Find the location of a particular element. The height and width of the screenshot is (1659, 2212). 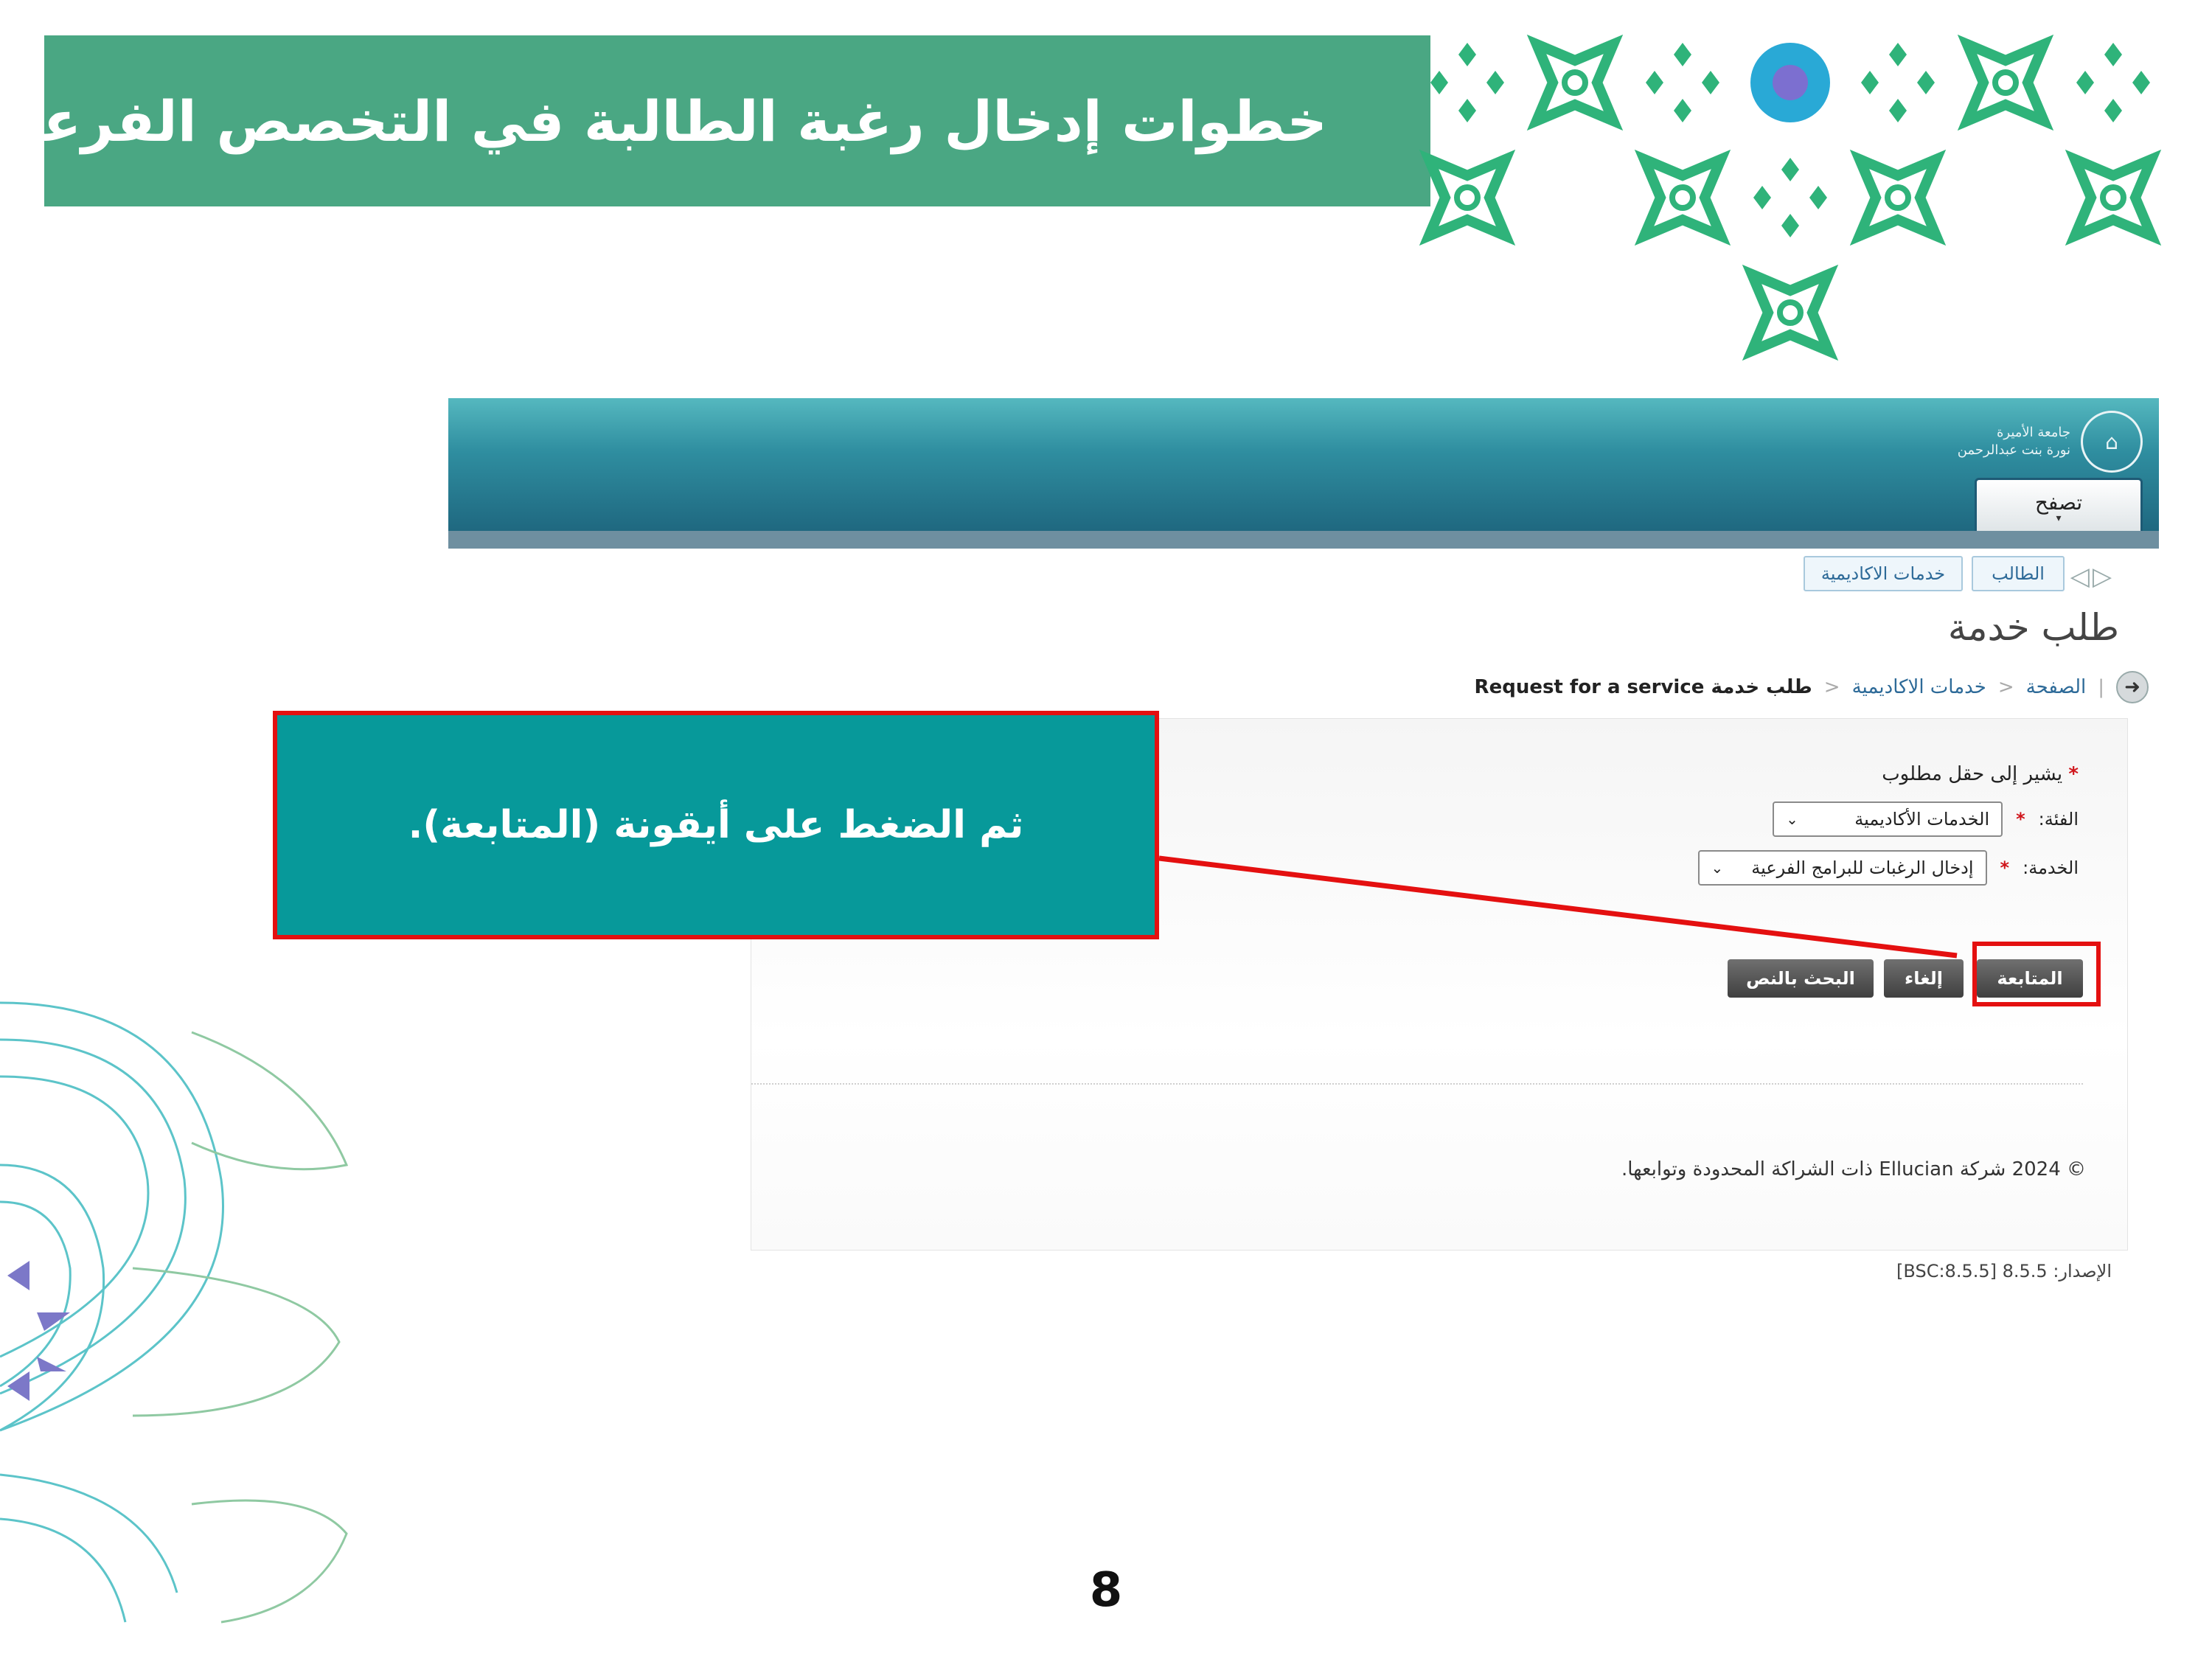

continue-highlight is located at coordinates (2036, 974).